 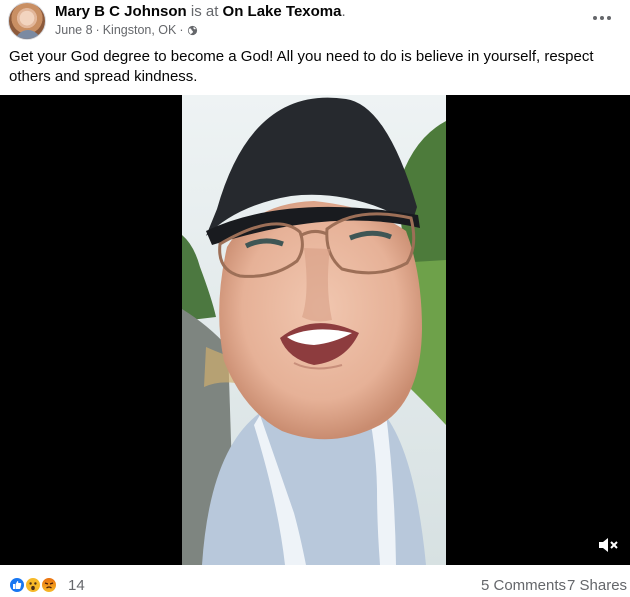 I want to click on angry-icon, so click(x=49, y=585).